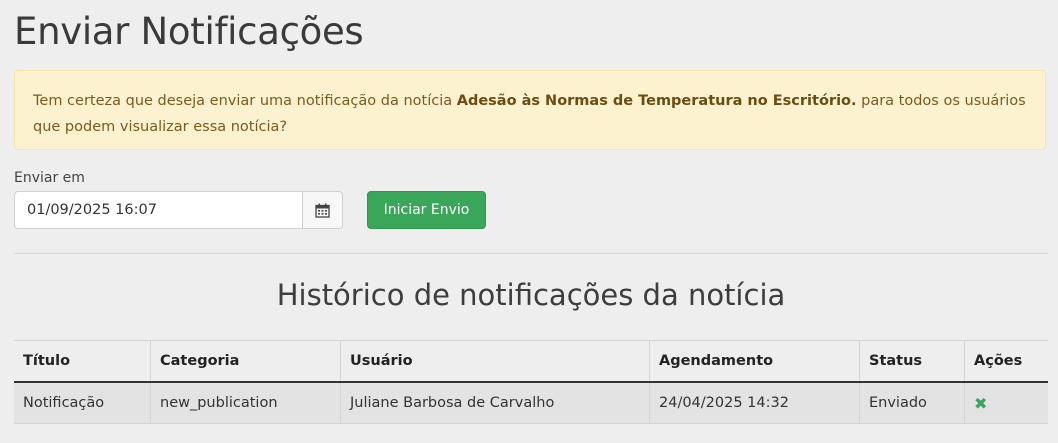  I want to click on column-header-status: Status, so click(912, 361).